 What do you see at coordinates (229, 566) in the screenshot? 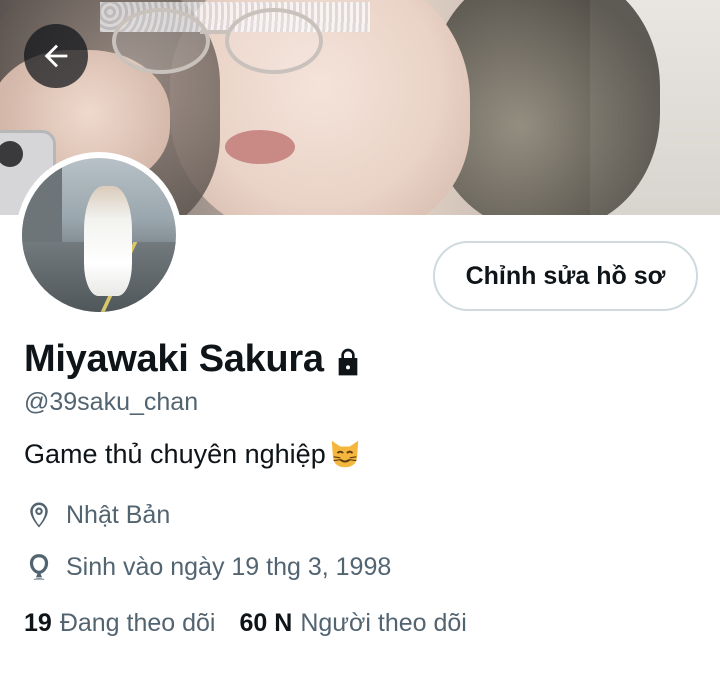
I see `birthday-text: Sinh vào ngày 19 thg 3, 1998` at bounding box center [229, 566].